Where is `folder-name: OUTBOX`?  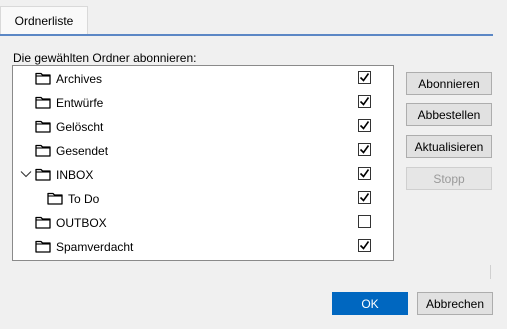 folder-name: OUTBOX is located at coordinates (81, 223).